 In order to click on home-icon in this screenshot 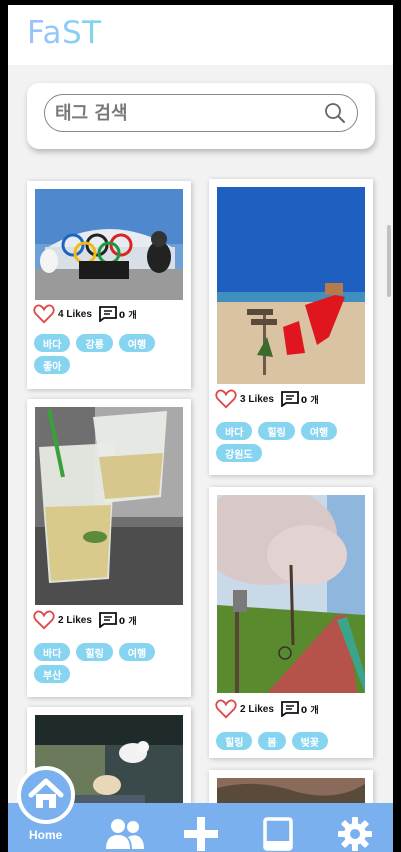, I will do `click(46, 793)`.